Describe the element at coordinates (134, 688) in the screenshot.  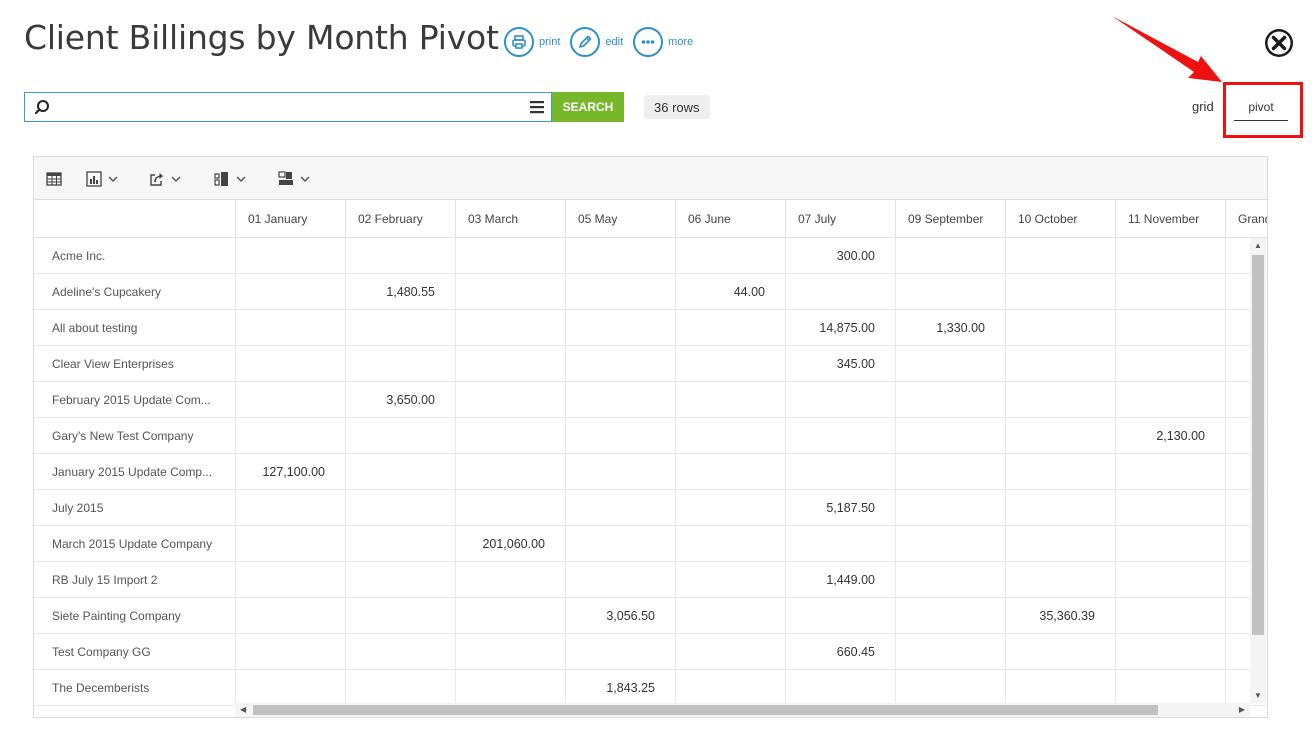
I see `row-header: The Decemberists` at that location.